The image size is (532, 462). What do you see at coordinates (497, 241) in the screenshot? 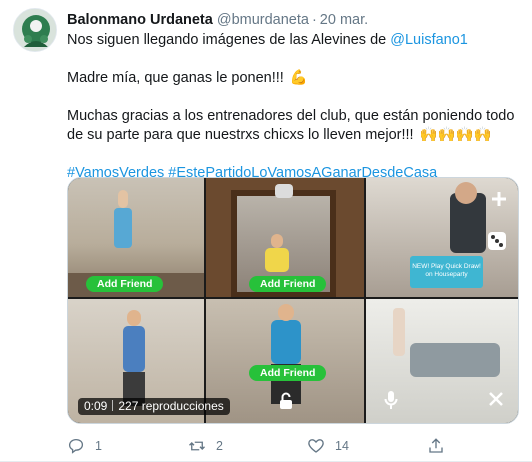
I see `dice-icon` at bounding box center [497, 241].